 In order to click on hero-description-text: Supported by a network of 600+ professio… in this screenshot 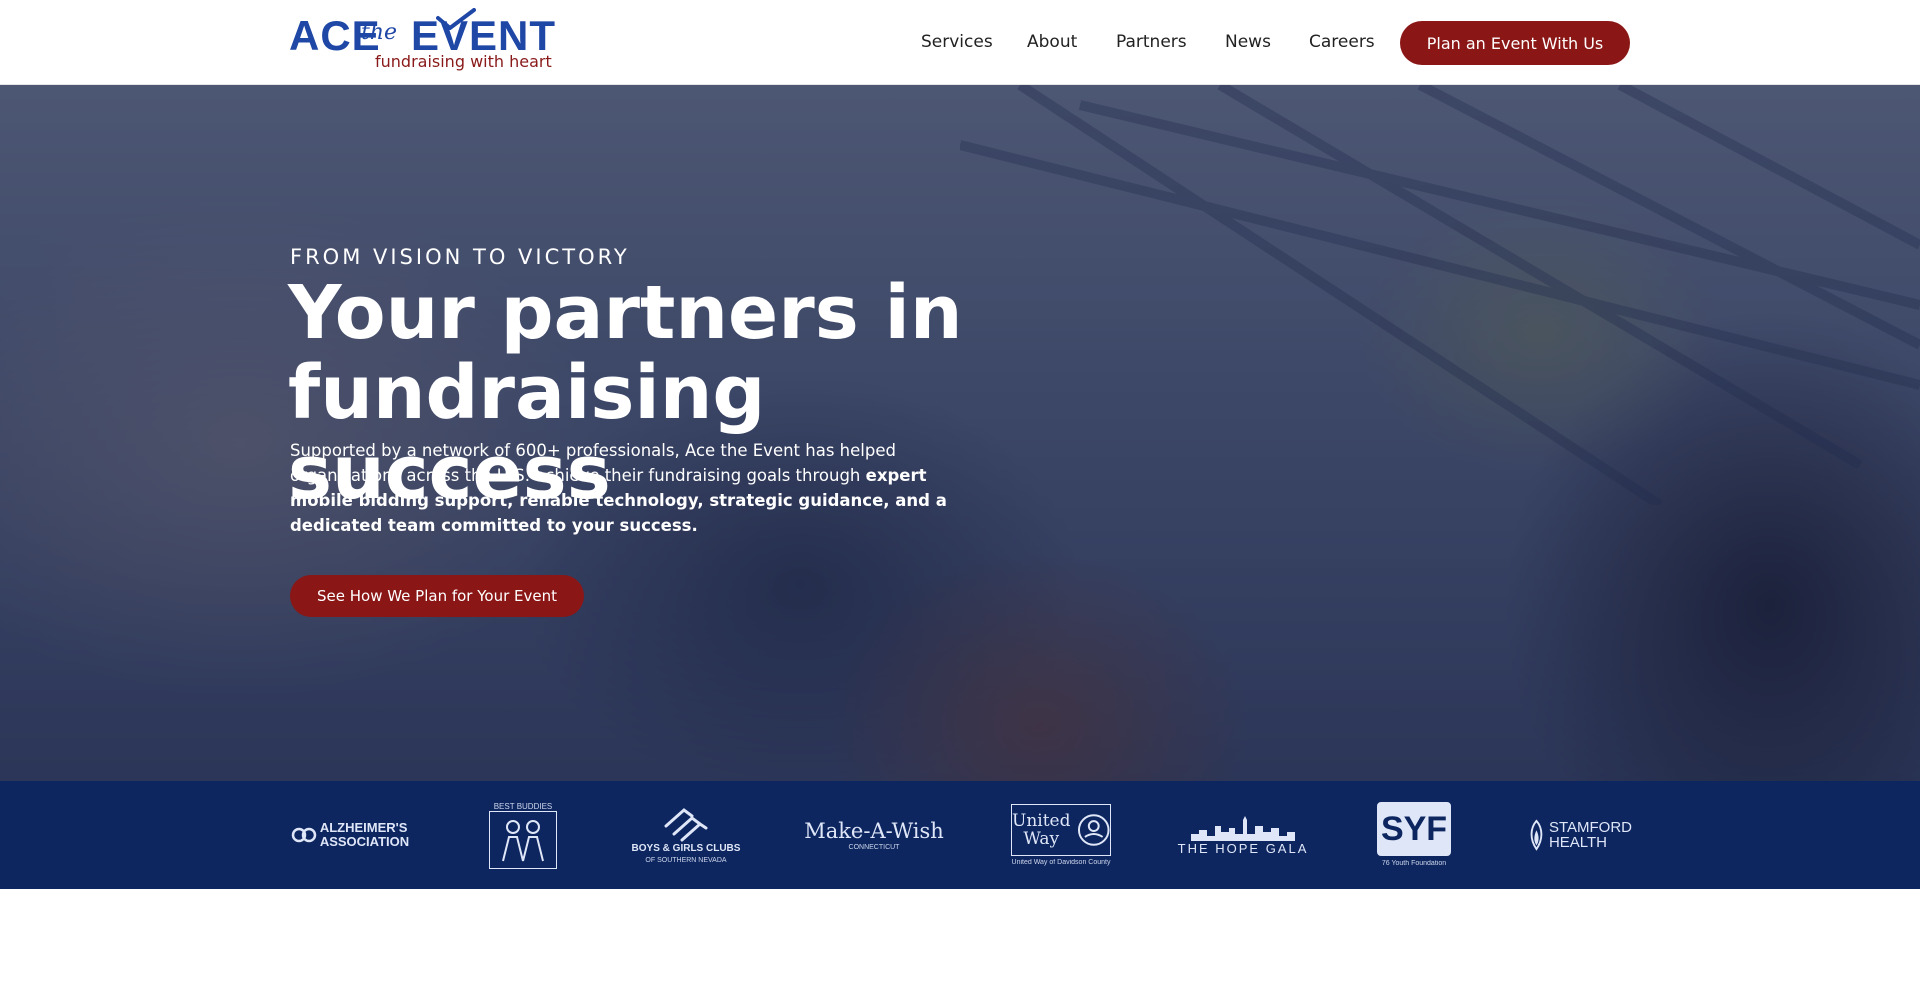, I will do `click(593, 463)`.